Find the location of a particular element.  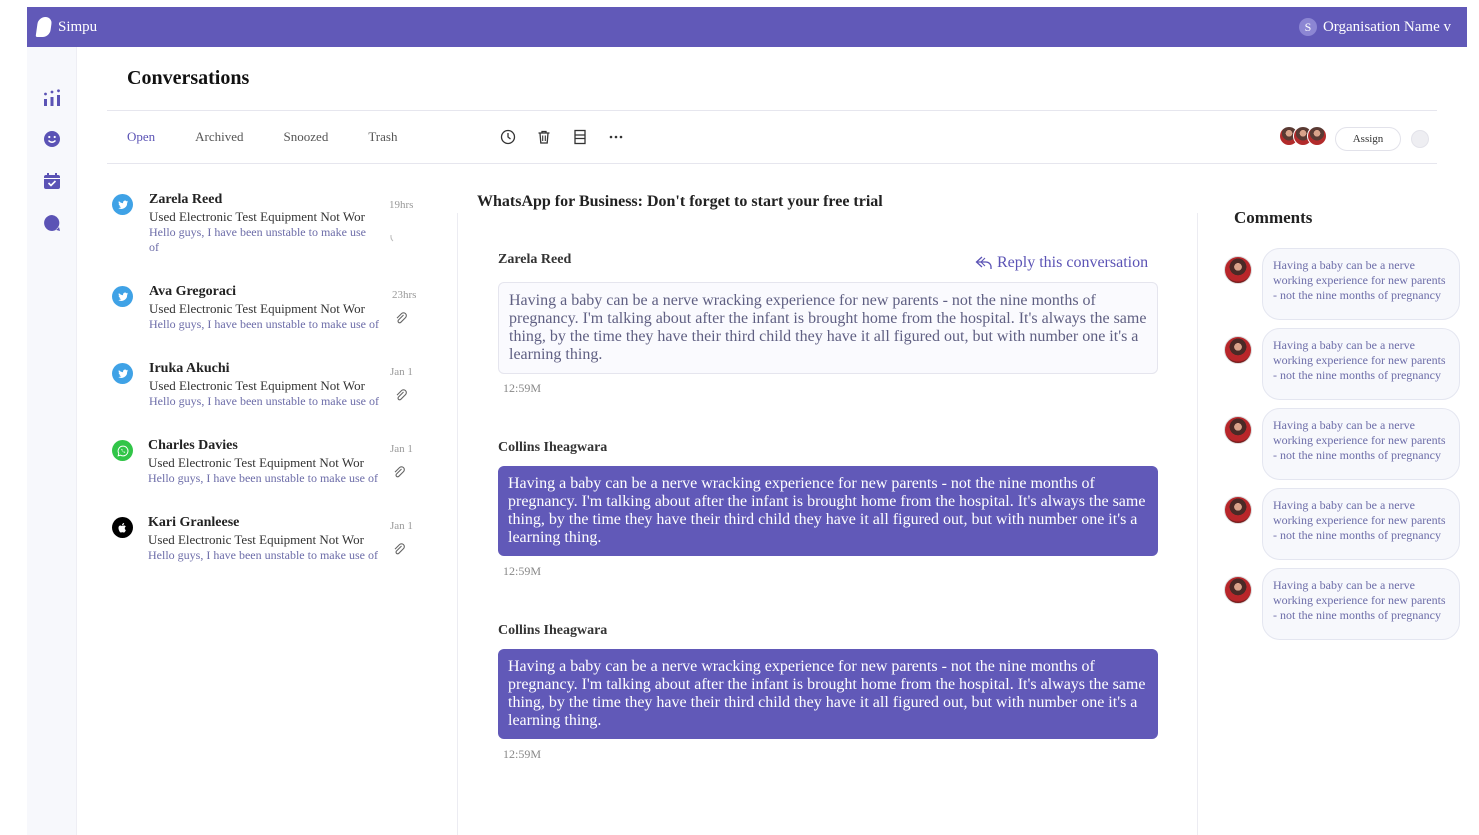

assignee-placeholder-icon is located at coordinates (1420, 139).